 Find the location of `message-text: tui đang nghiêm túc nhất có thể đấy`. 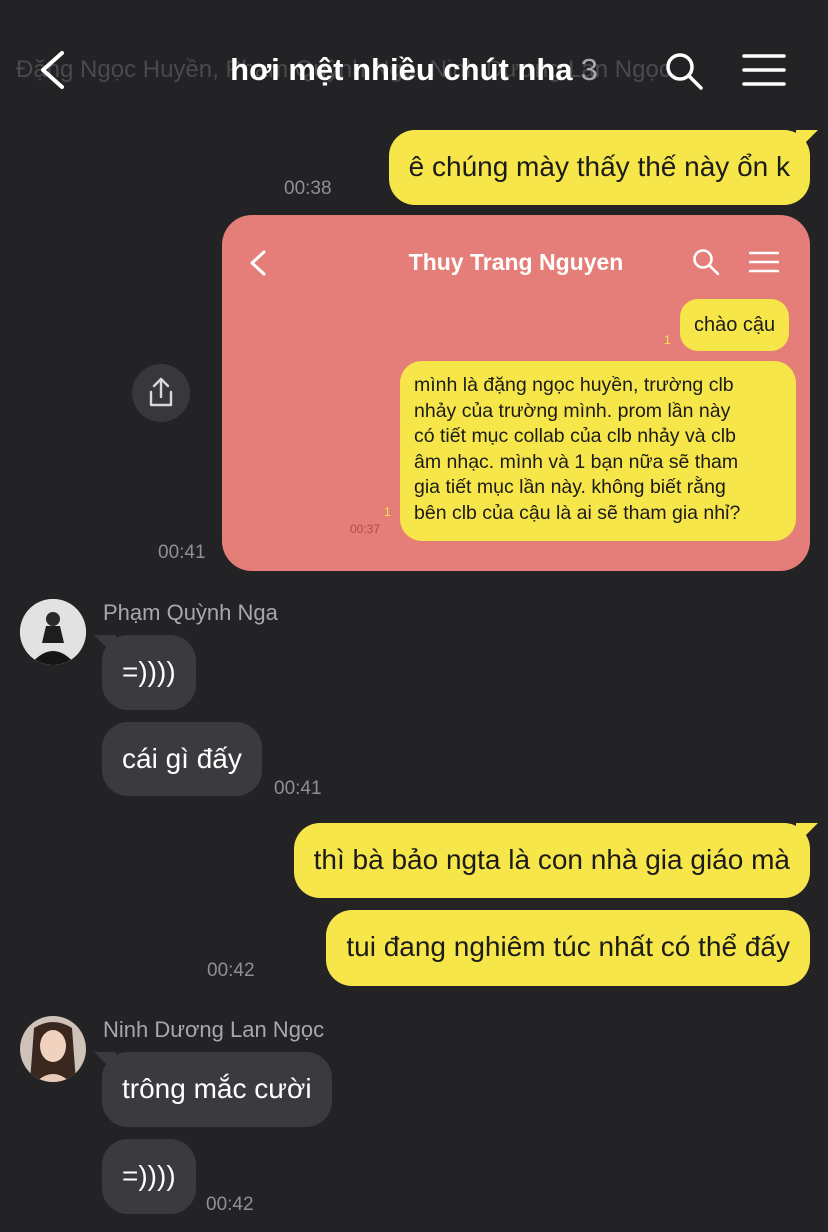

message-text: tui đang nghiêm túc nhất có thể đấy is located at coordinates (568, 946).